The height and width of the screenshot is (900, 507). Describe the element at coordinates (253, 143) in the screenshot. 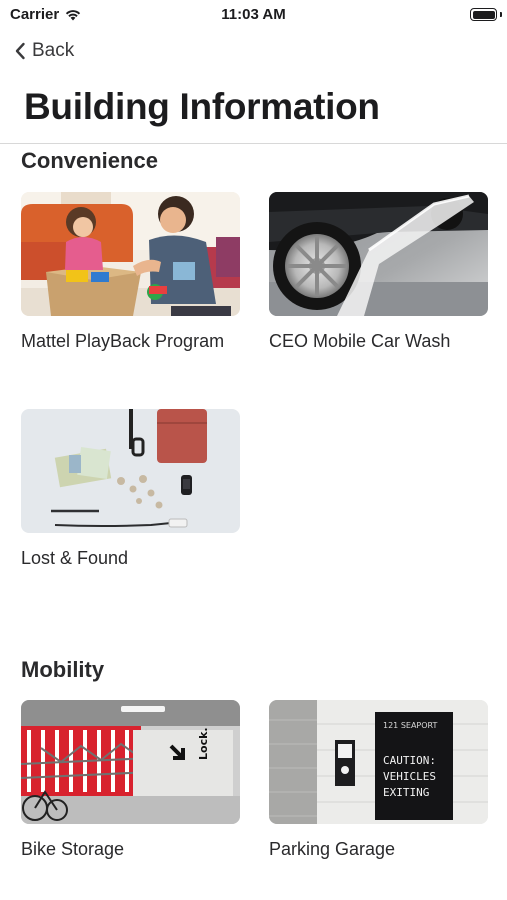

I see `header-divider` at that location.